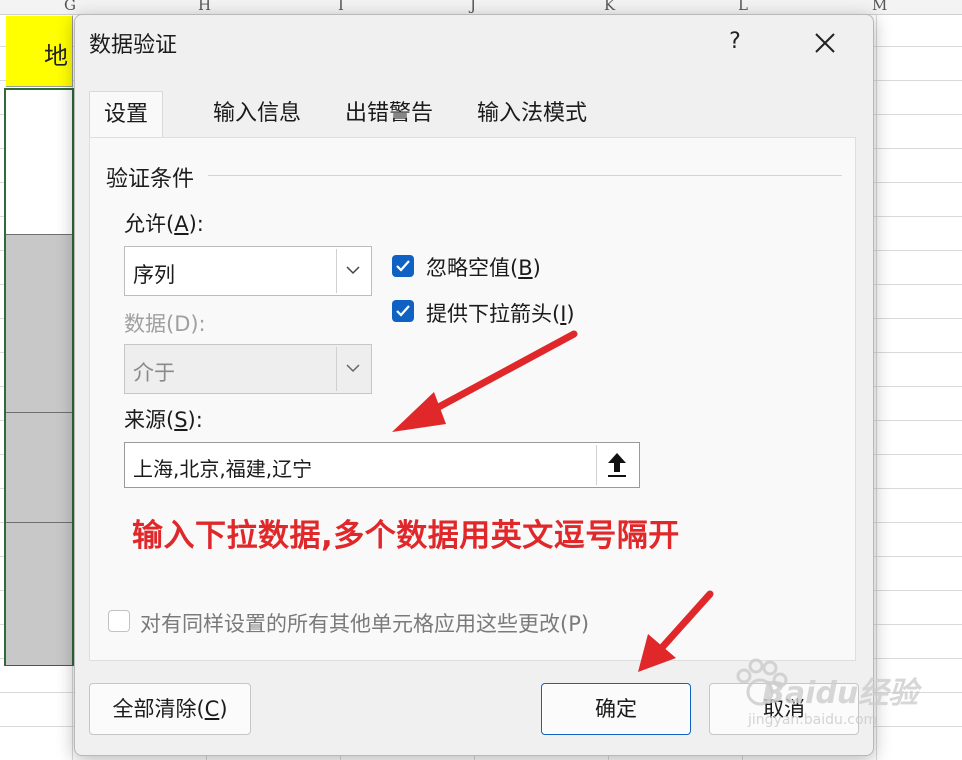 The width and height of the screenshot is (962, 760). What do you see at coordinates (389, 114) in the screenshot?
I see `tab-error-alert: 出错警告` at bounding box center [389, 114].